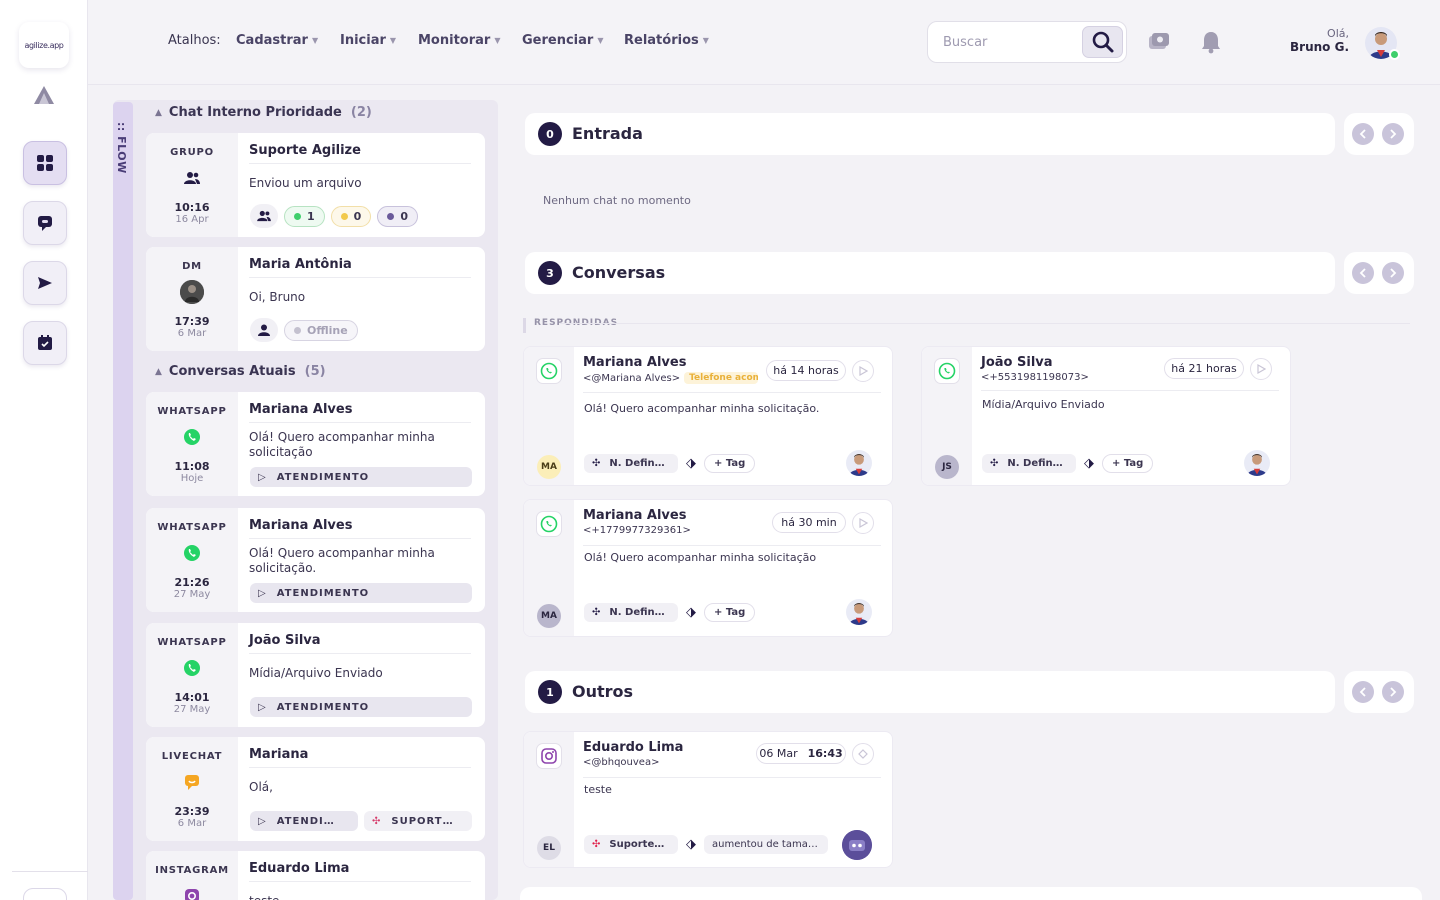  I want to click on department-label: SUPORTE AGILIZE, so click(424, 821).